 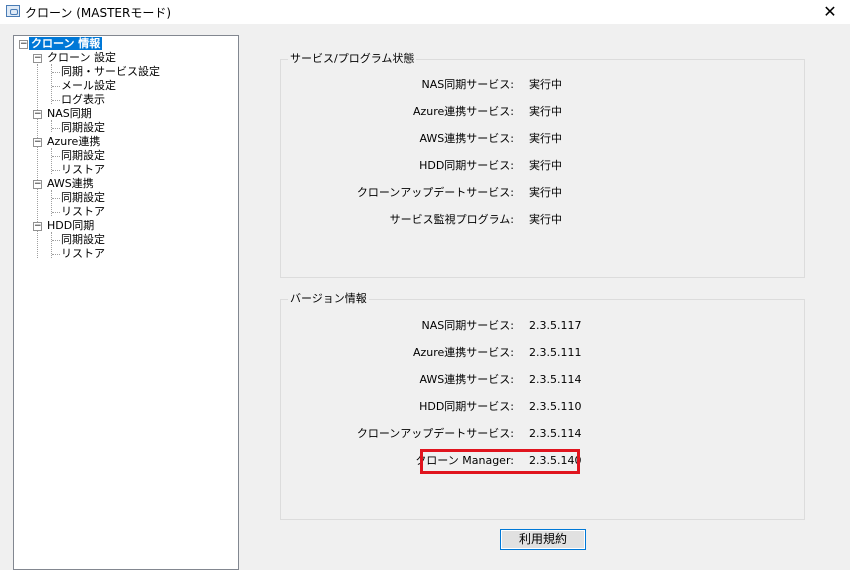 What do you see at coordinates (555, 352) in the screenshot?
I see `version-value: 2.3.5.111` at bounding box center [555, 352].